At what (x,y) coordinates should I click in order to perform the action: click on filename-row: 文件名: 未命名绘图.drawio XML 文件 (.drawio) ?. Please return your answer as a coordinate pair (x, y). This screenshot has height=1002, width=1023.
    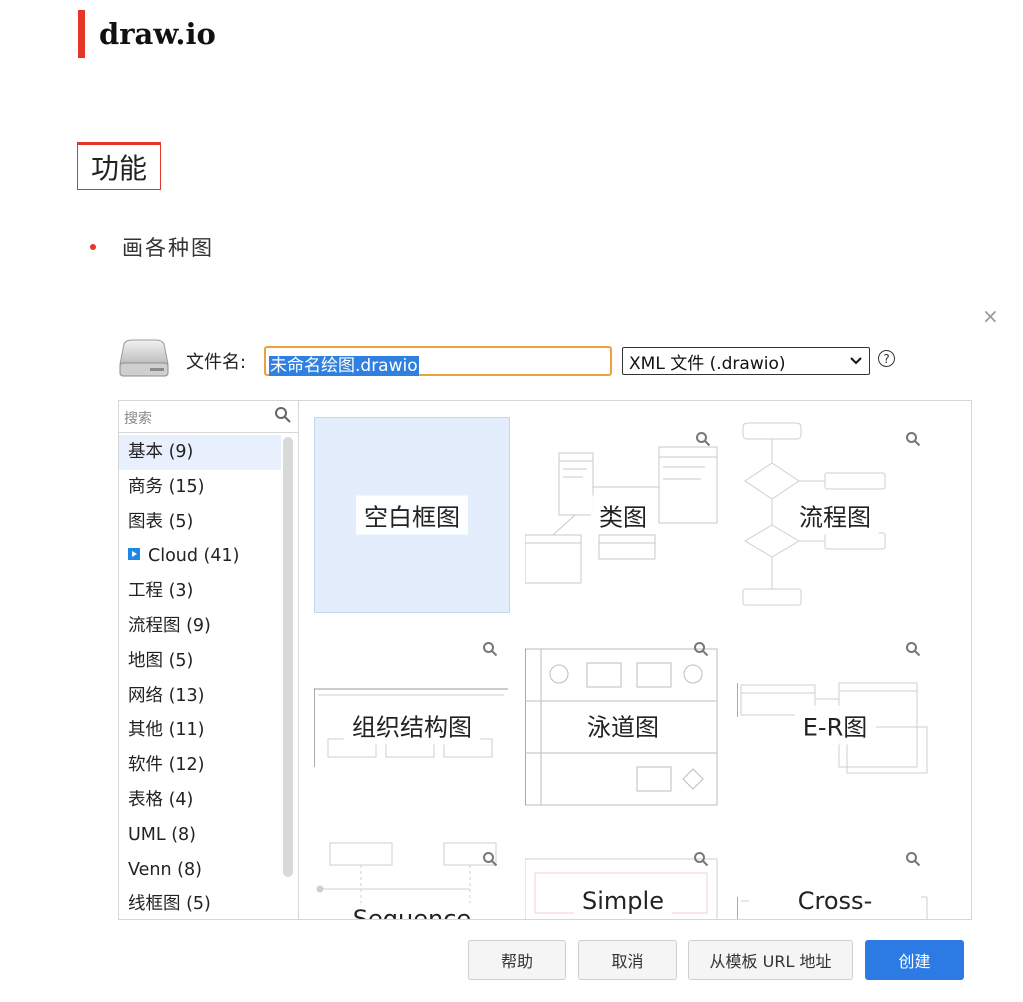
    Looking at the image, I should click on (518, 359).